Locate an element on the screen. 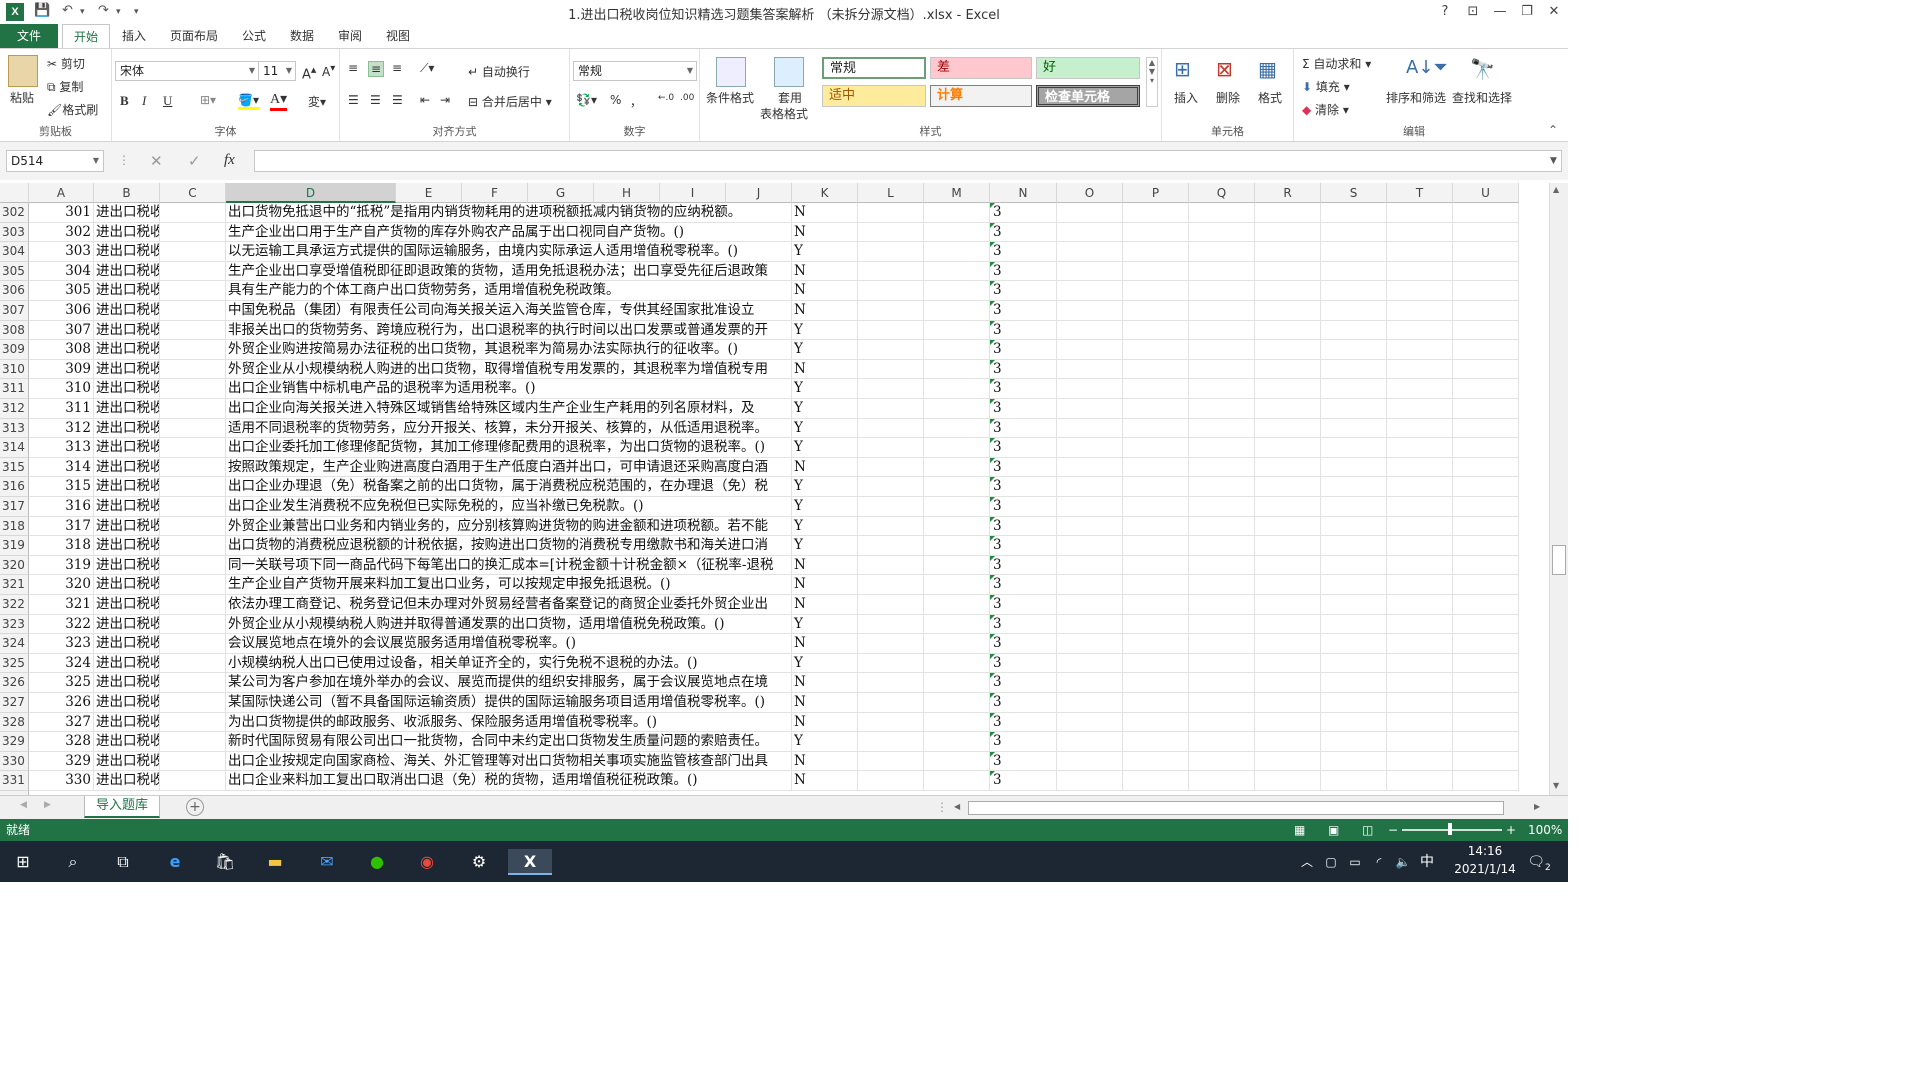 The height and width of the screenshot is (1080, 1920). column-header-e: E is located at coordinates (429, 193).